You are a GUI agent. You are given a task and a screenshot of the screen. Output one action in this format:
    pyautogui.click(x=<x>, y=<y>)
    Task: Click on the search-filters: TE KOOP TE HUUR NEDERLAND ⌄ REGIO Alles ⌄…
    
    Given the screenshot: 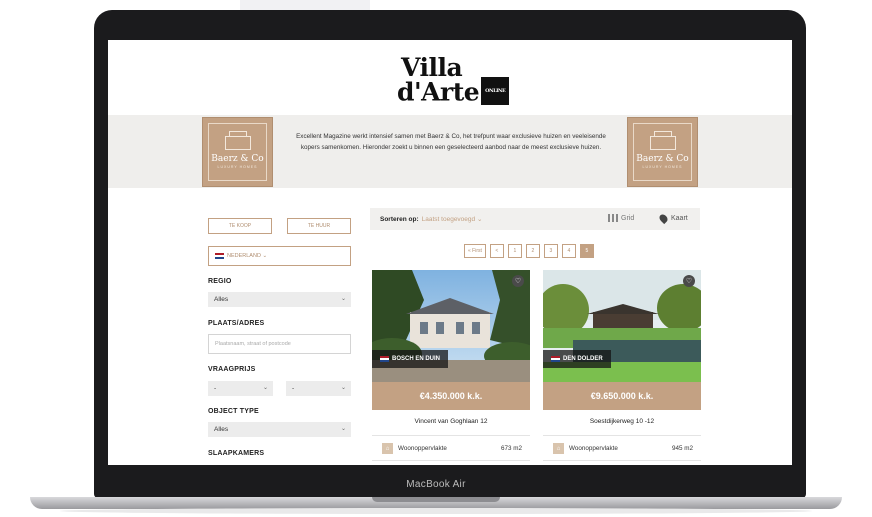 What is the action you would take?
    pyautogui.click(x=279, y=336)
    